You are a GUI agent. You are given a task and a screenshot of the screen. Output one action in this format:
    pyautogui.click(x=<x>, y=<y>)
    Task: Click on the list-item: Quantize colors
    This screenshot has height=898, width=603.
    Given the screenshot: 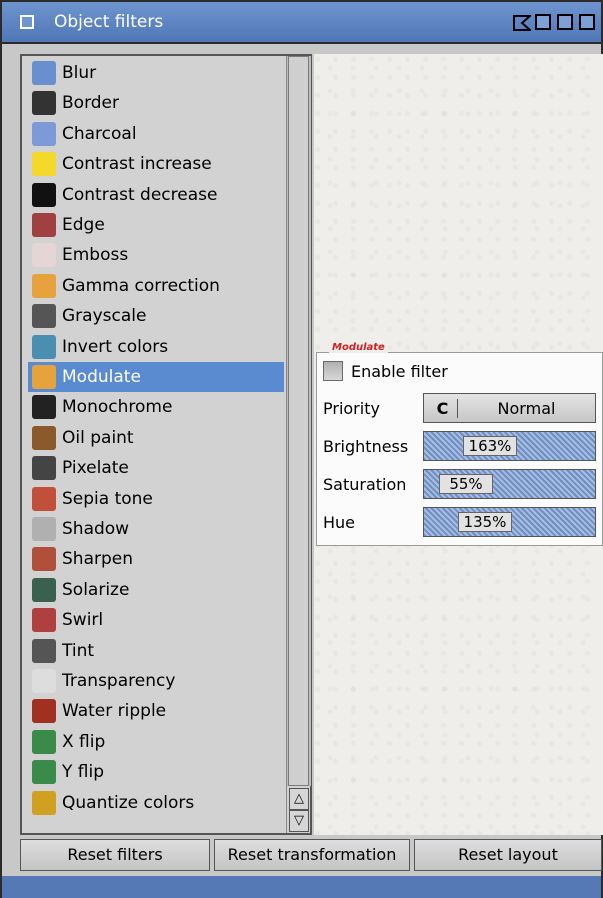 What is the action you would take?
    pyautogui.click(x=156, y=803)
    